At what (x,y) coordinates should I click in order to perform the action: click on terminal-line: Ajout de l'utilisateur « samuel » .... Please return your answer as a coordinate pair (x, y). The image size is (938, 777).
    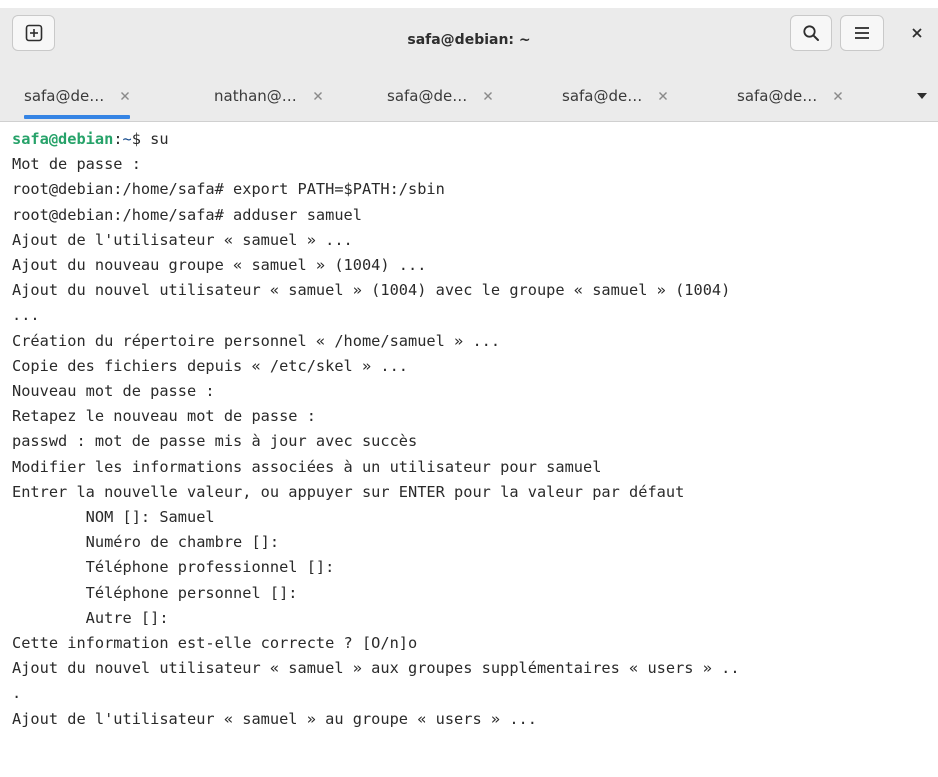
    Looking at the image, I should click on (182, 239).